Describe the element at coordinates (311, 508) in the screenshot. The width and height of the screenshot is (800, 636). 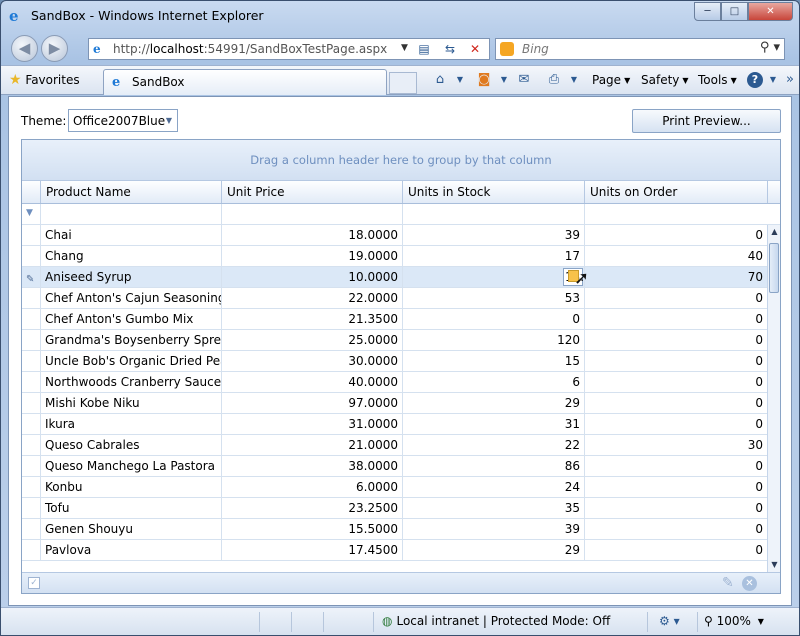
I see `cell-unit-price: 23.2500` at that location.